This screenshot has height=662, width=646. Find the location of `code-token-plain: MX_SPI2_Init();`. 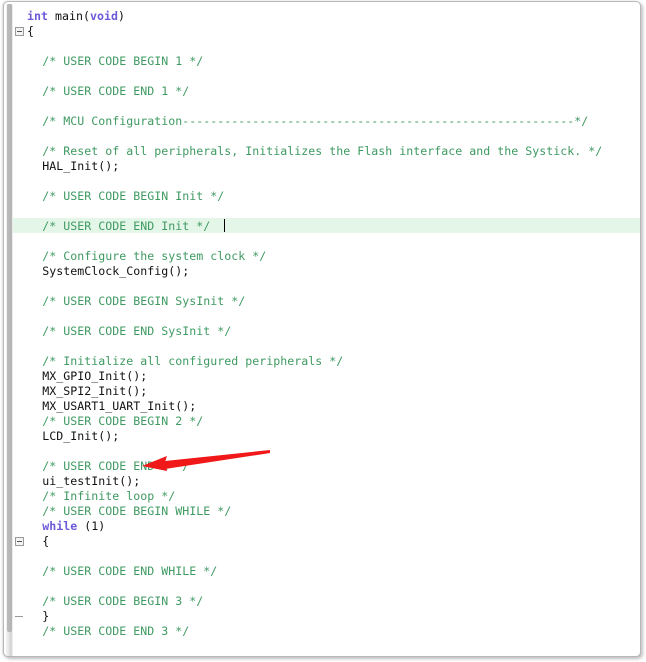

code-token-plain: MX_SPI2_Init(); is located at coordinates (95, 391).